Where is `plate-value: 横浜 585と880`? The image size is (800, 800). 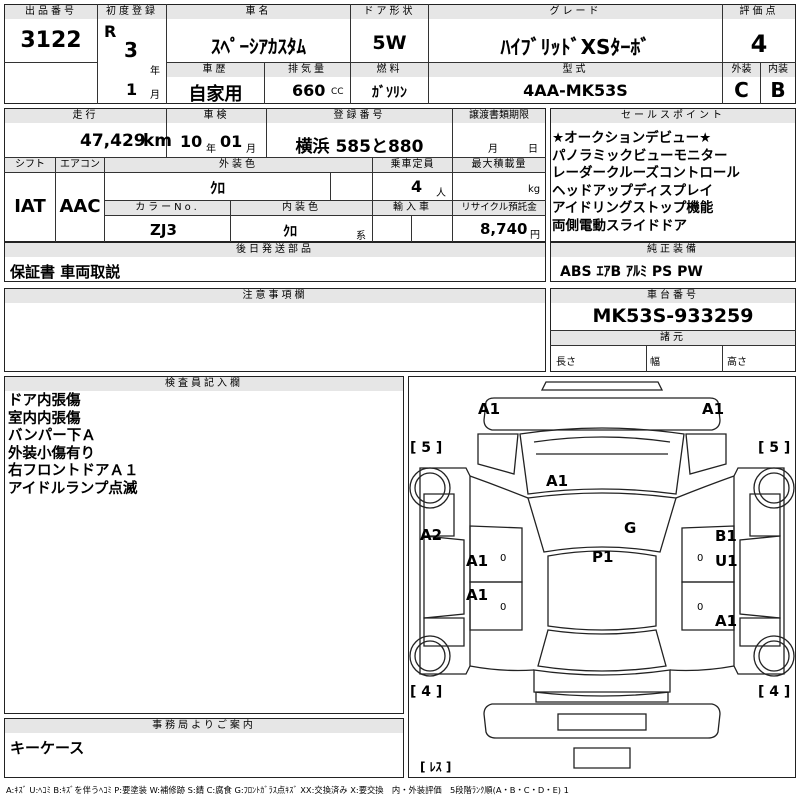 plate-value: 横浜 585と880 is located at coordinates (359, 147).